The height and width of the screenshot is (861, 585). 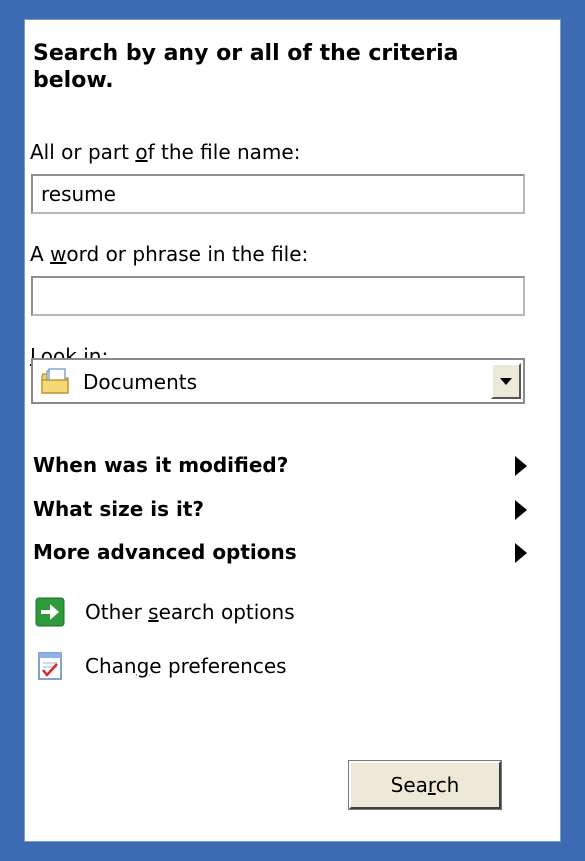 I want to click on chevron-down-icon, so click(x=506, y=381).